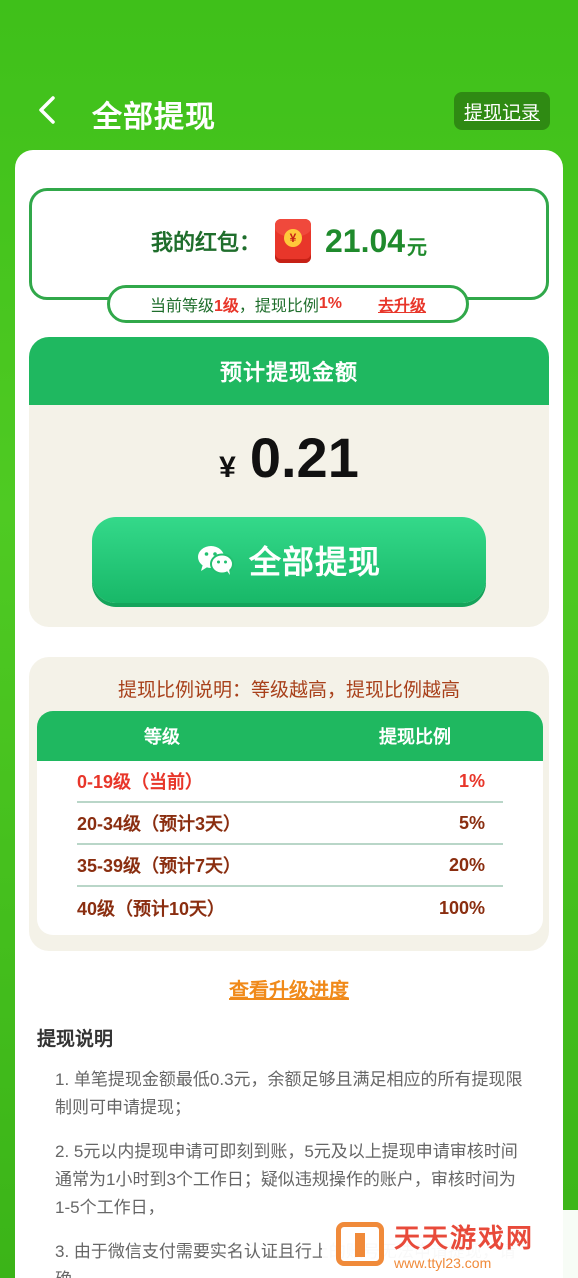  What do you see at coordinates (181, 306) in the screenshot?
I see `level-prefix: 当前等级` at bounding box center [181, 306].